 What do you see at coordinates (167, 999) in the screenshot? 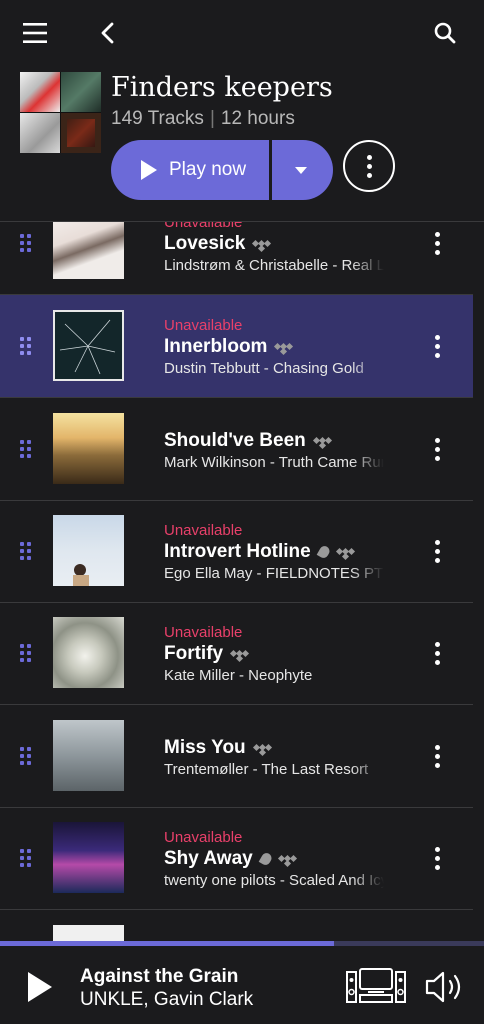
I see `now-playing-artist: UNKLE, Gavin Clark` at bounding box center [167, 999].